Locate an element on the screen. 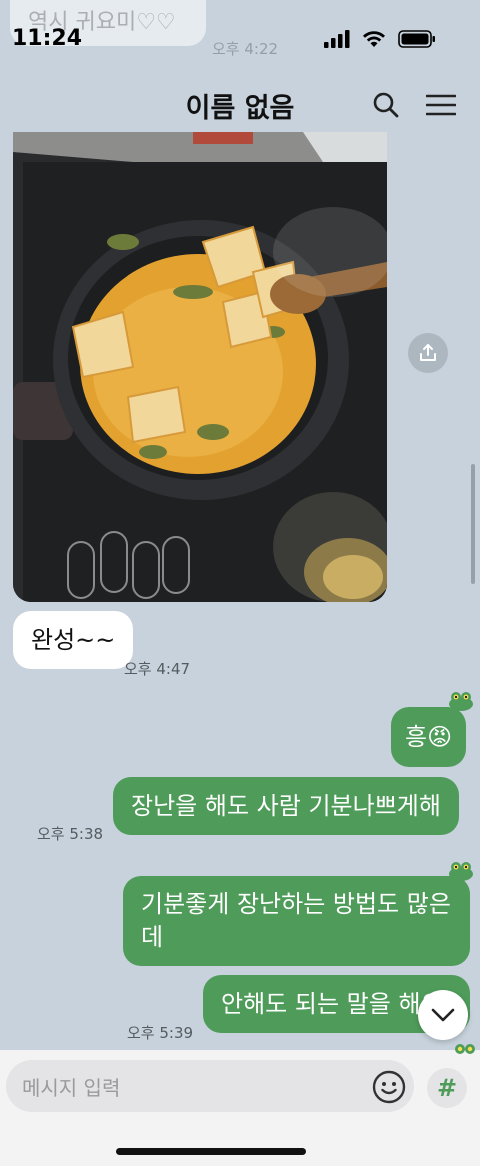  emoji-icon is located at coordinates (389, 1087).